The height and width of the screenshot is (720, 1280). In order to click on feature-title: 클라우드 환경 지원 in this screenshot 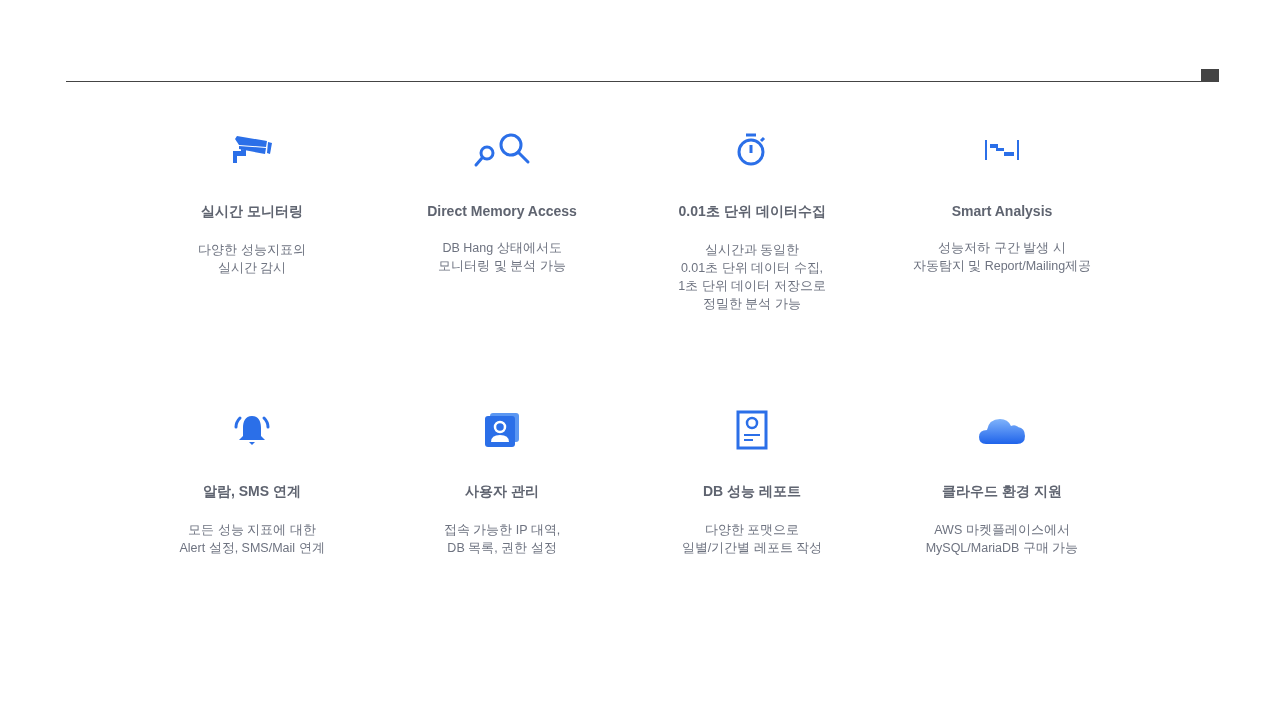, I will do `click(1002, 492)`.